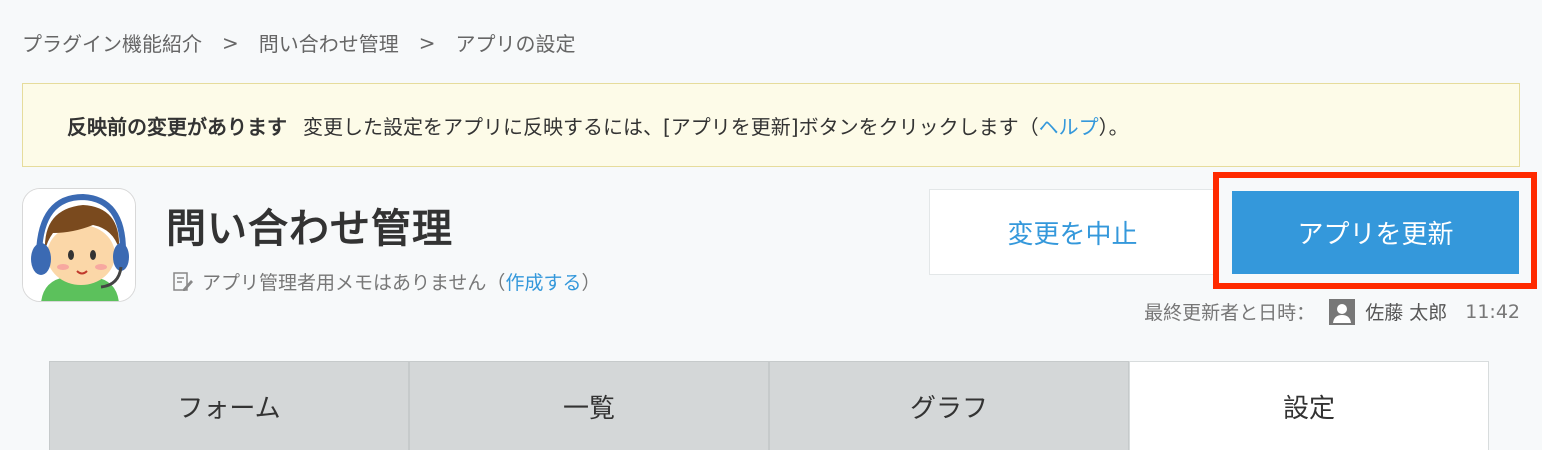 This screenshot has width=1542, height=450. I want to click on user-icon, so click(1342, 311).